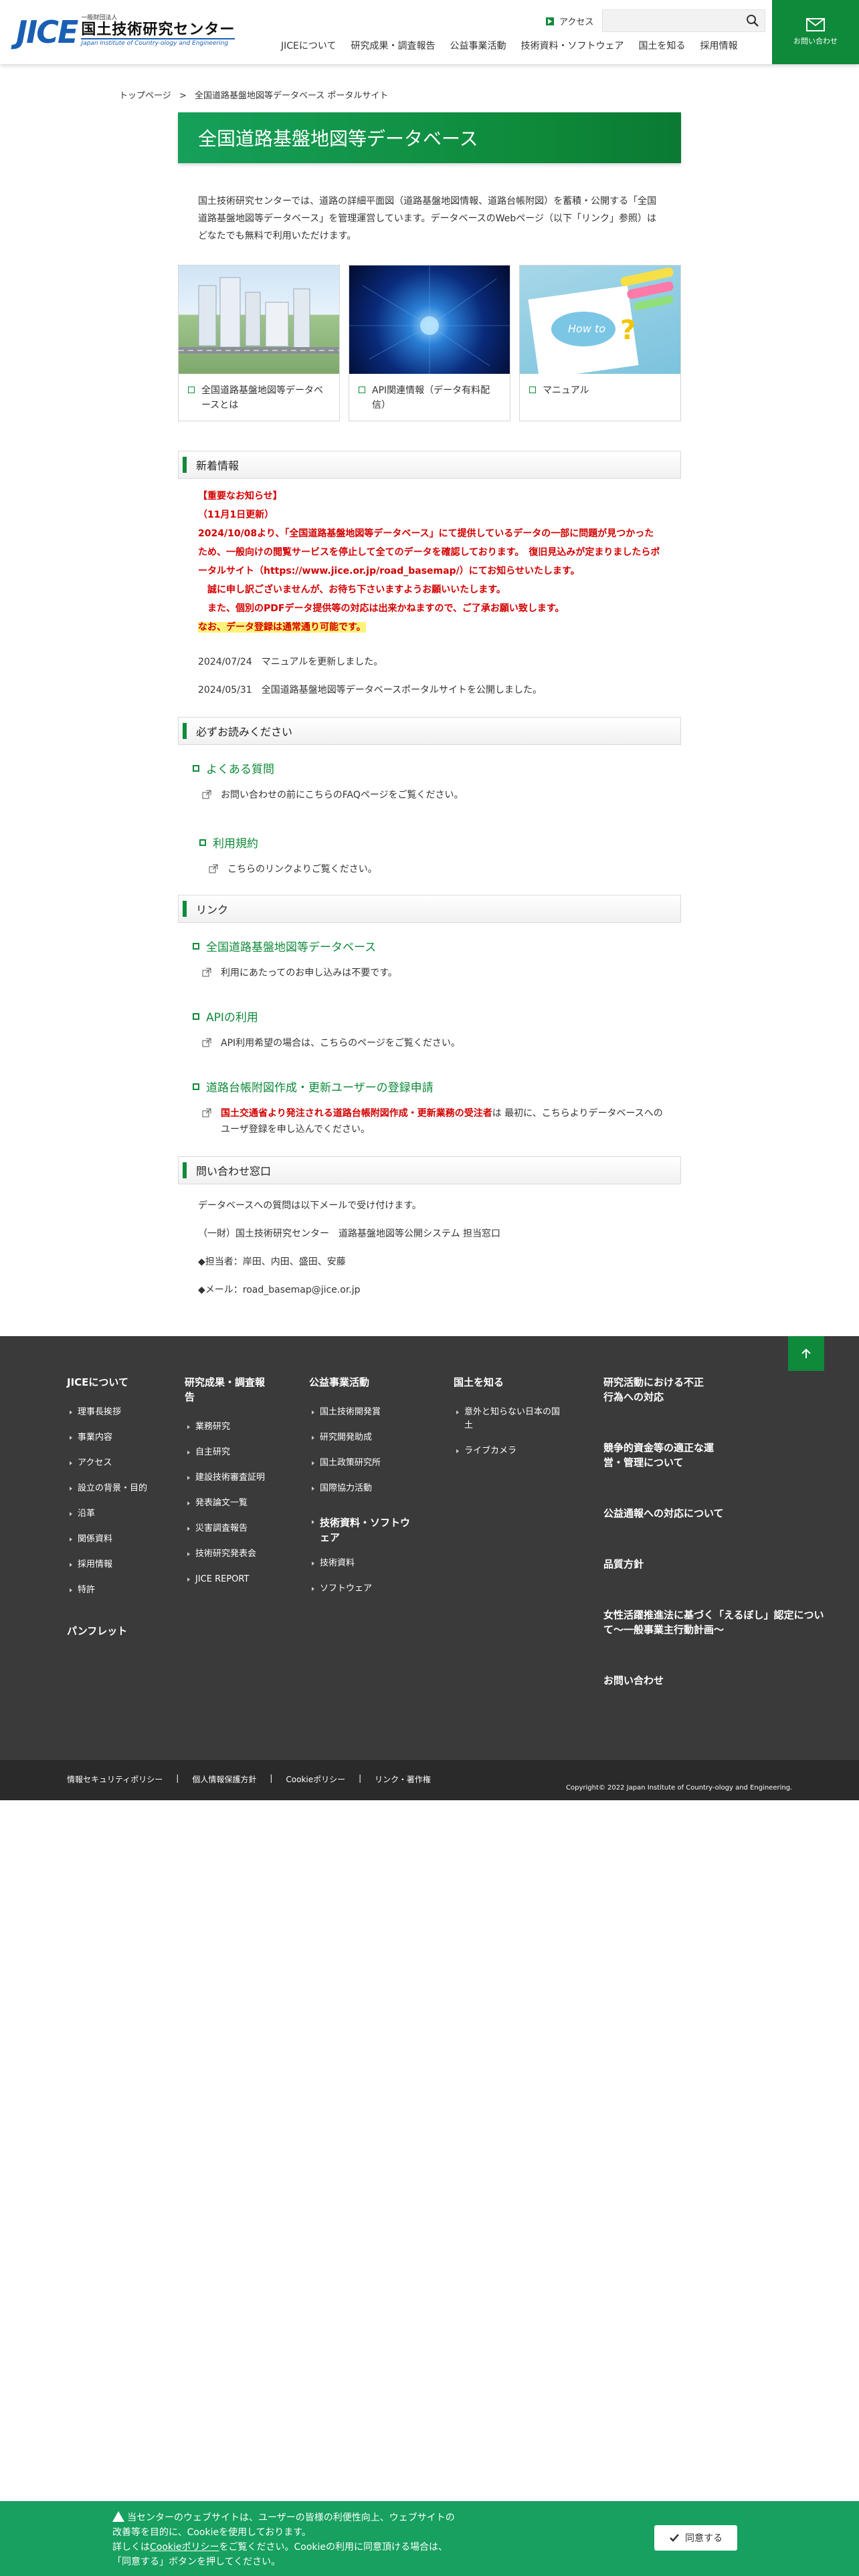  I want to click on faq-title-text: よくある質問, so click(240, 769).